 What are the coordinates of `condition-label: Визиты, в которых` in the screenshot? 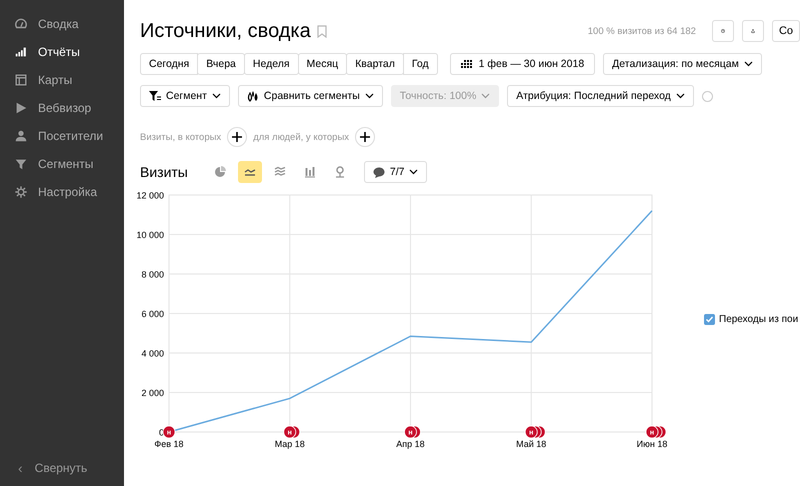 It's located at (181, 137).